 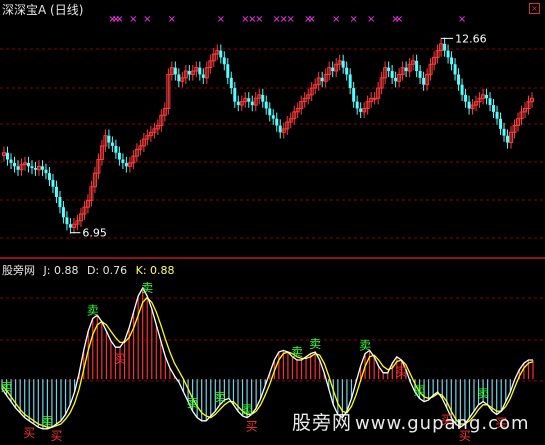 I want to click on signal-markers: ××× × × × × ××× ××× ×× × × × ×× ×, so click(x=287, y=19).